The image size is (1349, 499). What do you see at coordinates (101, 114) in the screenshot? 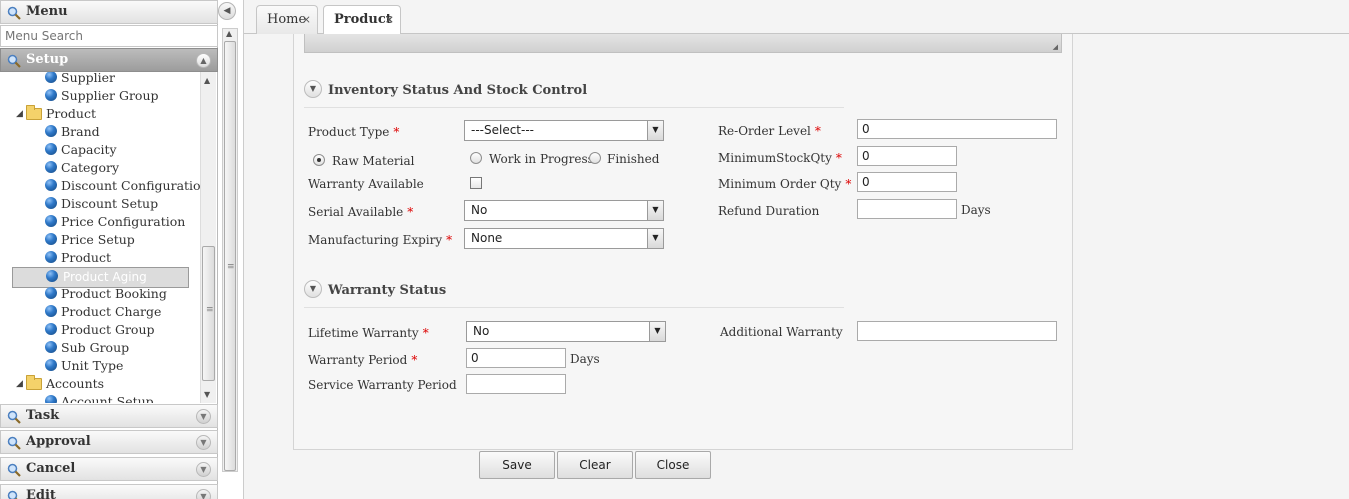
I see `tree-folder-product: ◢ Product` at bounding box center [101, 114].